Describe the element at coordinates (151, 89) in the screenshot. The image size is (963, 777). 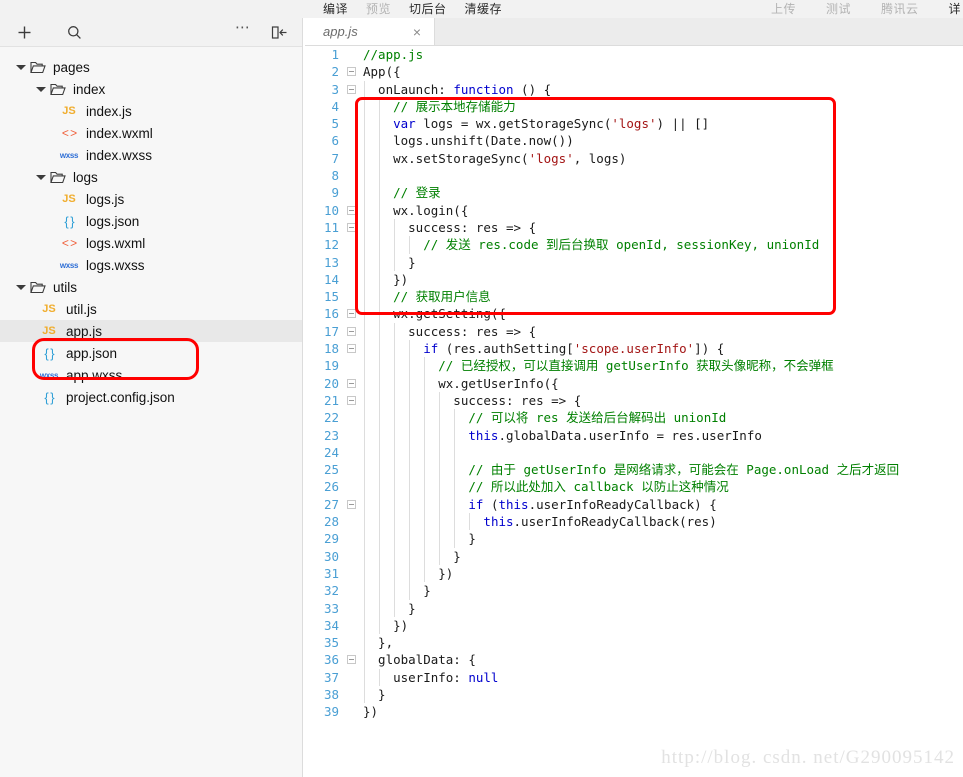
I see `tree-folder-index: index` at that location.